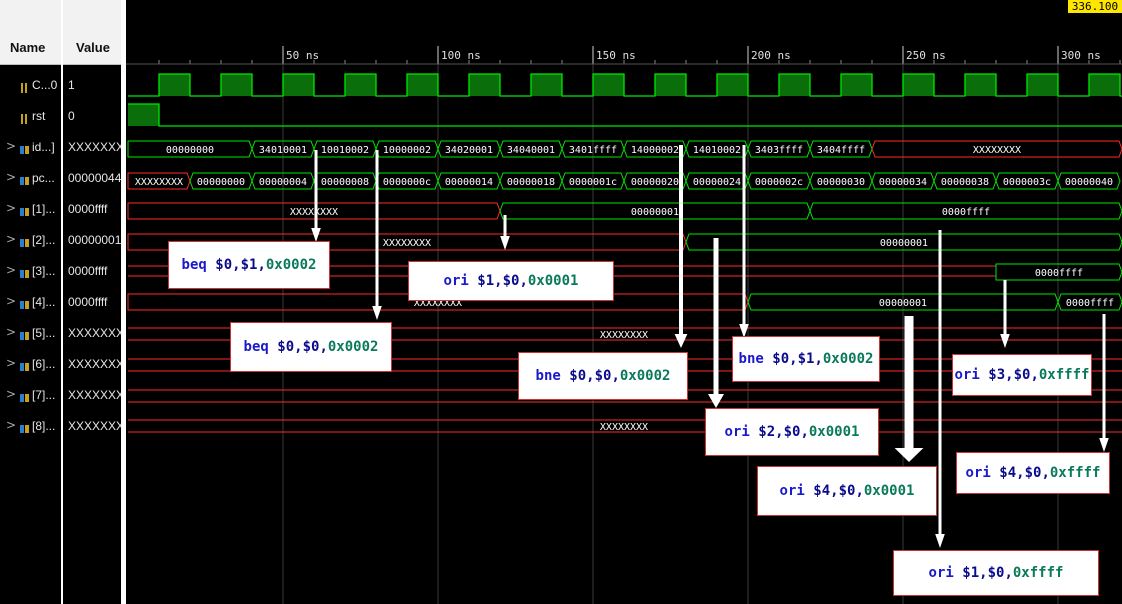  What do you see at coordinates (903, 182) in the screenshot?
I see `pc-bus-value-label: 00000034` at bounding box center [903, 182].